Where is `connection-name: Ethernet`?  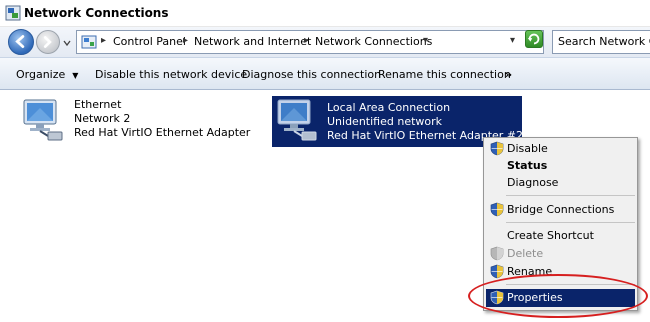
connection-name: Ethernet is located at coordinates (98, 104).